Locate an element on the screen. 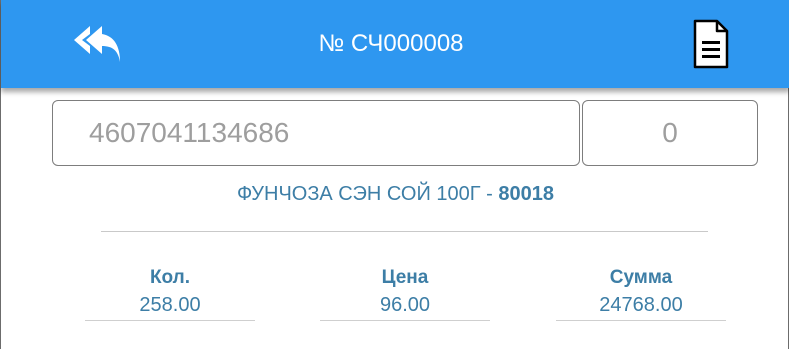 The height and width of the screenshot is (349, 789). product-info: ФУНЧОЗА СЭН СОЙ 100Г - 80018 is located at coordinates (395, 194).